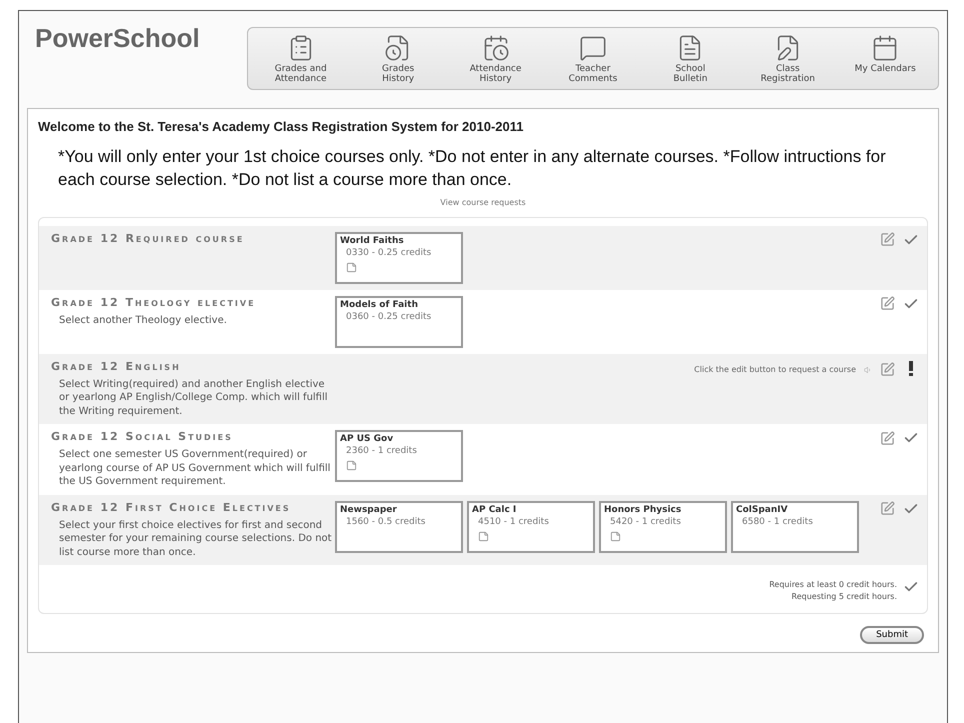 This screenshot has width=964, height=723. Describe the element at coordinates (389, 317) in the screenshot. I see `course-credits: 0360 - 0.25 credits` at that location.